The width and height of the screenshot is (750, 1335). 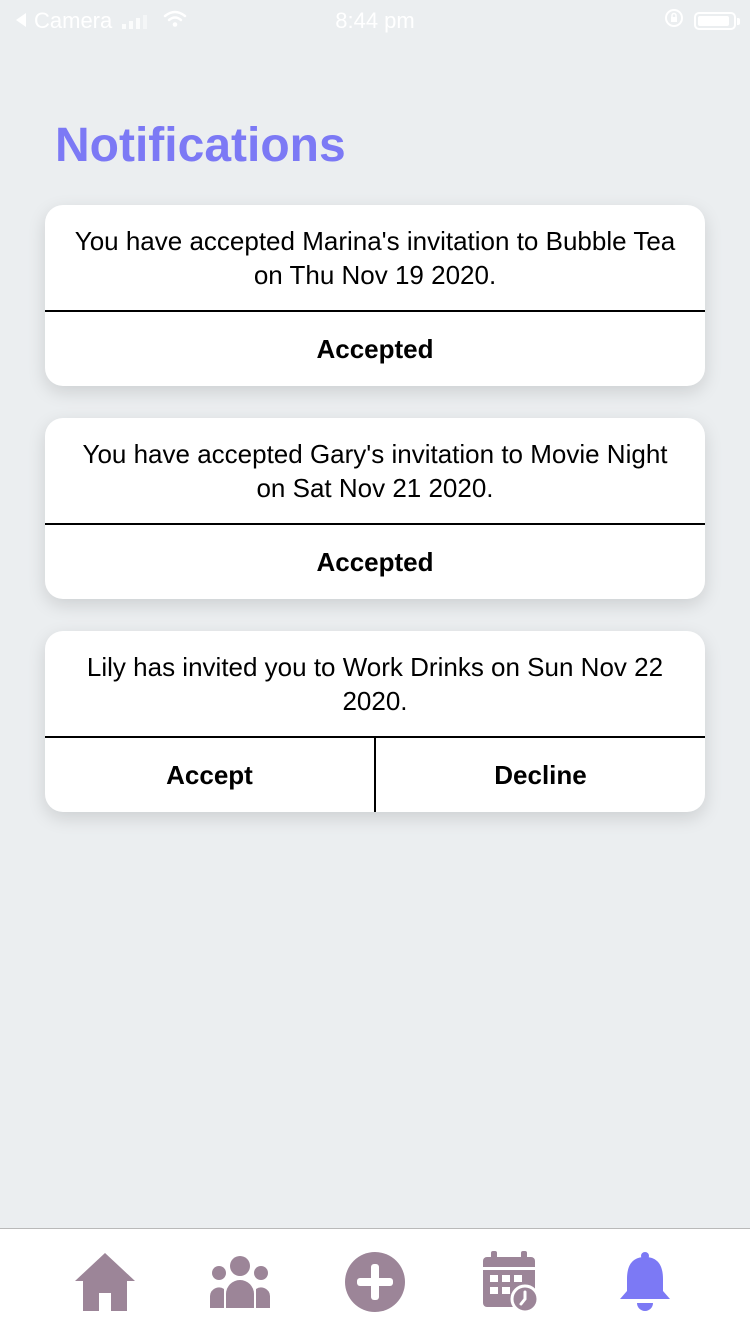 What do you see at coordinates (209, 775) in the screenshot?
I see `accept-button: Accept` at bounding box center [209, 775].